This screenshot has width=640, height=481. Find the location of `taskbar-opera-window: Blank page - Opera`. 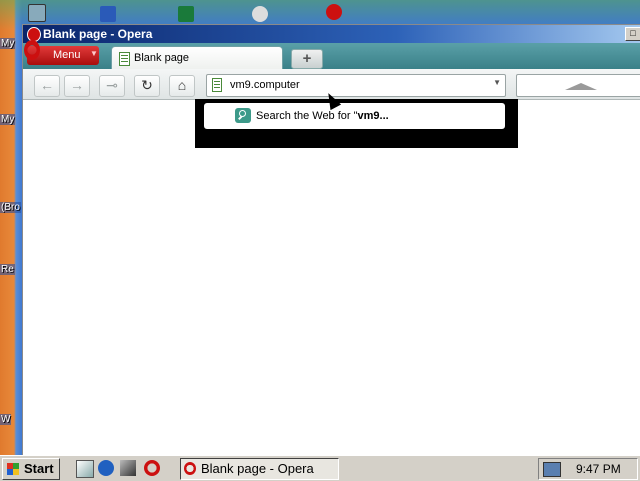

taskbar-opera-window: Blank page - Opera is located at coordinates (259, 469).